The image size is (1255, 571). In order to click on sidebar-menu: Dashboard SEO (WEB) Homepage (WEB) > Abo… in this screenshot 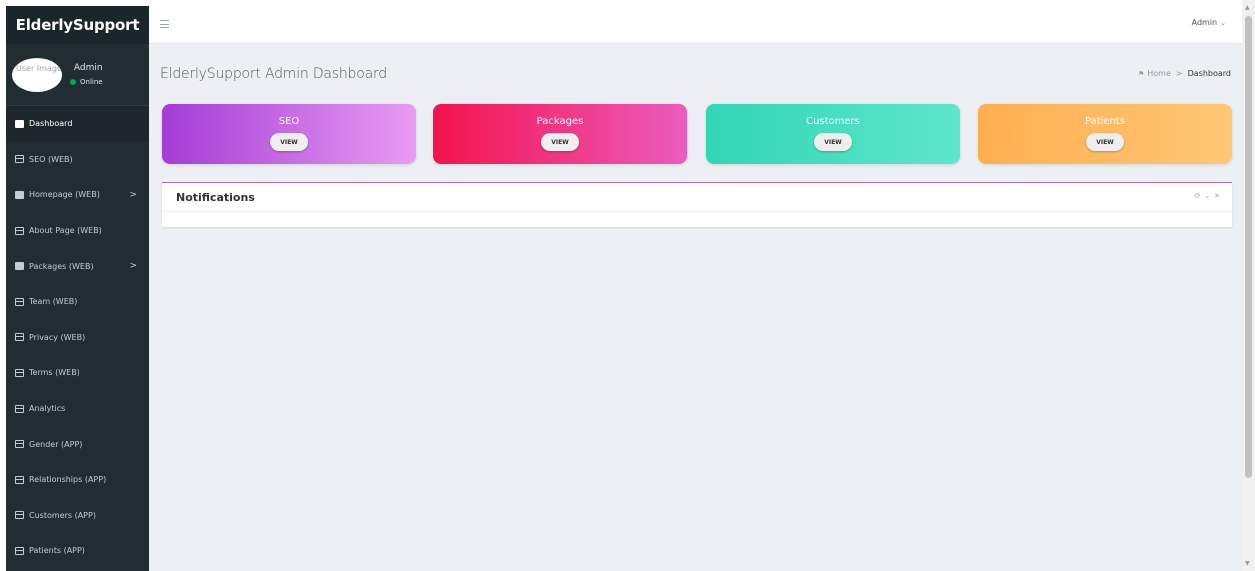, I will do `click(77, 337)`.